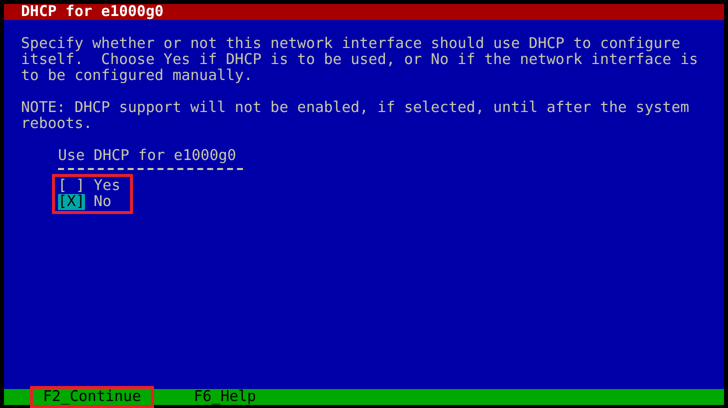  I want to click on radio-option-box: [ ], so click(71, 186).